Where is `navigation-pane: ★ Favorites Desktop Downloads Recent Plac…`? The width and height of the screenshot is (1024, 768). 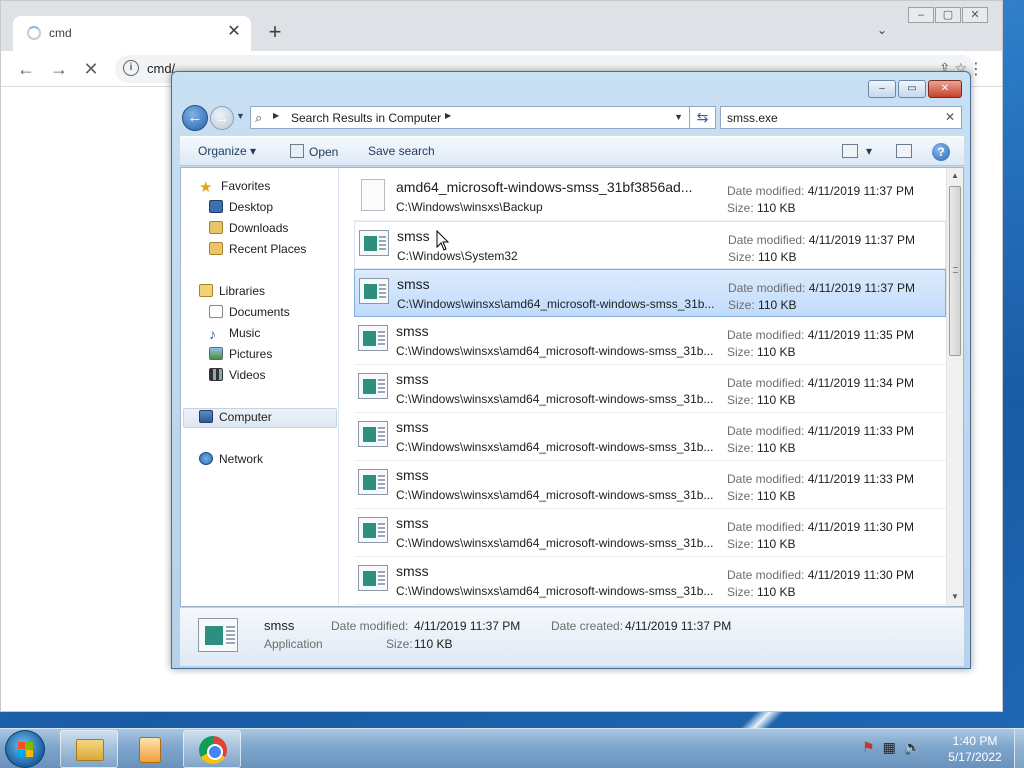 navigation-pane: ★ Favorites Desktop Downloads Recent Plac… is located at coordinates (260, 387).